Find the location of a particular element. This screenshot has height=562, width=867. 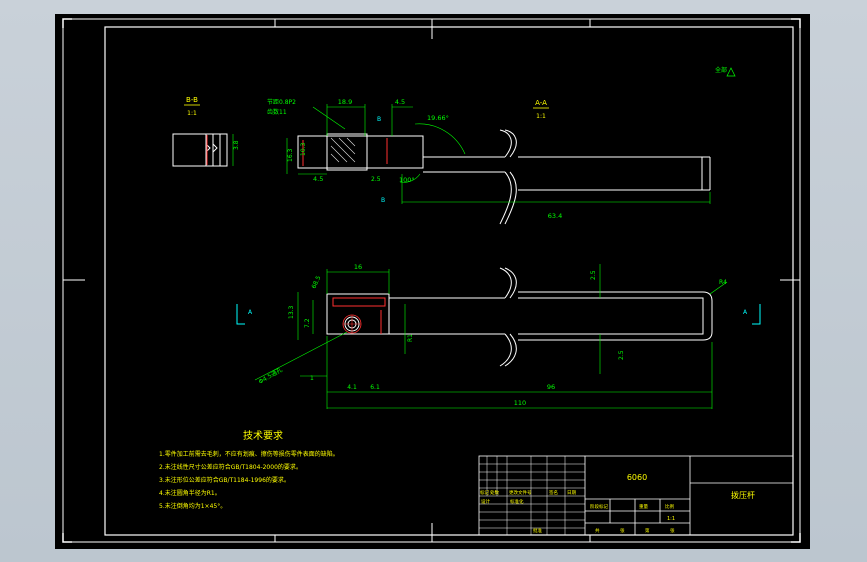

surface-note: 全部 is located at coordinates (721, 70).